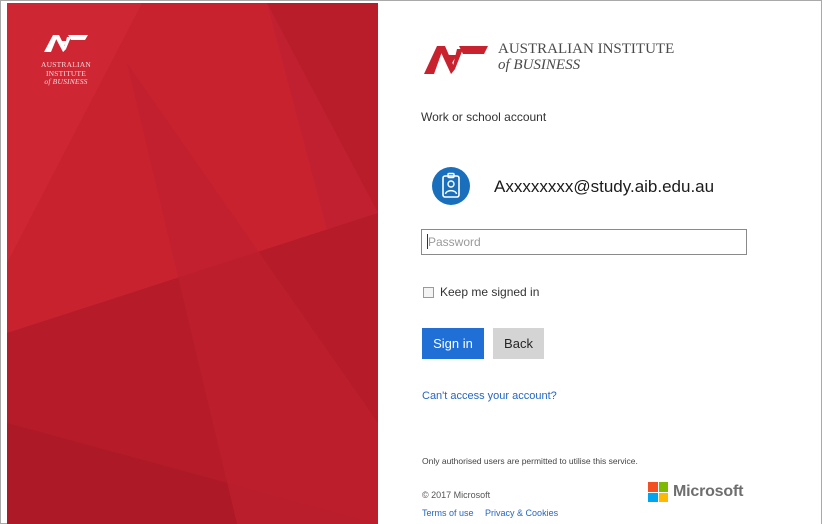  What do you see at coordinates (456, 495) in the screenshot?
I see `copyright-text: © 2017 Microsoft` at bounding box center [456, 495].